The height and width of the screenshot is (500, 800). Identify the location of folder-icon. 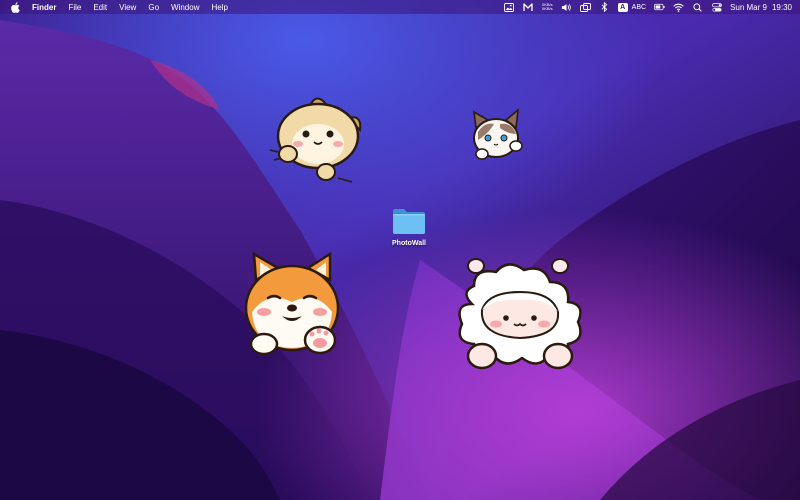
(409, 221).